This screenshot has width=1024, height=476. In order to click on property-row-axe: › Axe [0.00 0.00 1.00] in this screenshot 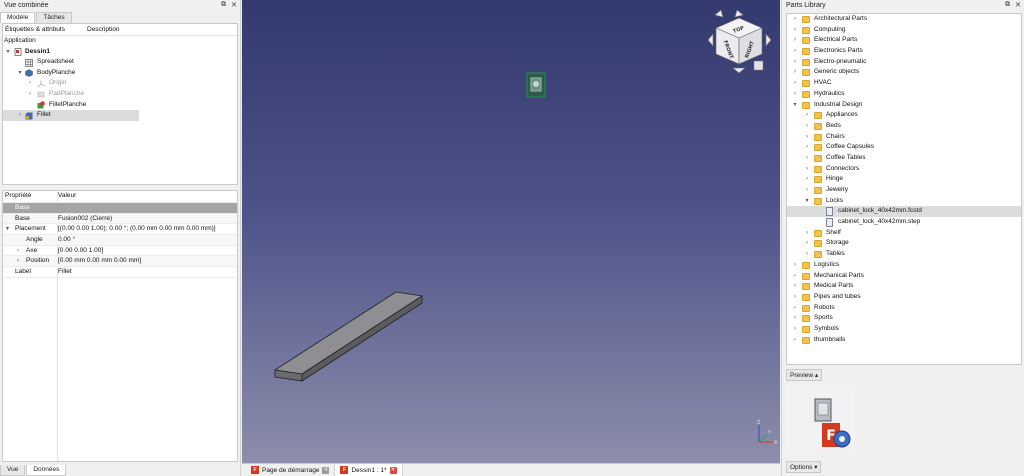, I will do `click(120, 251)`.